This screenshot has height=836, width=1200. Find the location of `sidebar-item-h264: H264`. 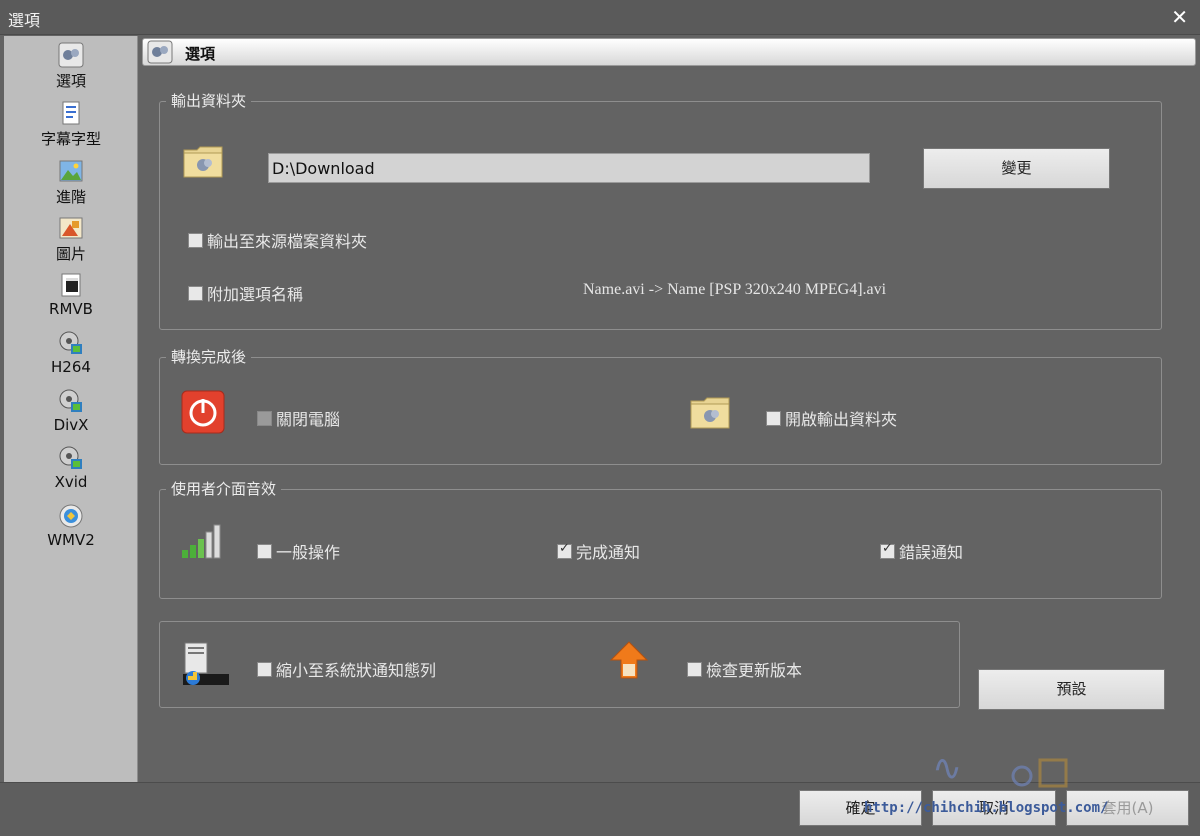

sidebar-item-h264: H264 is located at coordinates (71, 354).